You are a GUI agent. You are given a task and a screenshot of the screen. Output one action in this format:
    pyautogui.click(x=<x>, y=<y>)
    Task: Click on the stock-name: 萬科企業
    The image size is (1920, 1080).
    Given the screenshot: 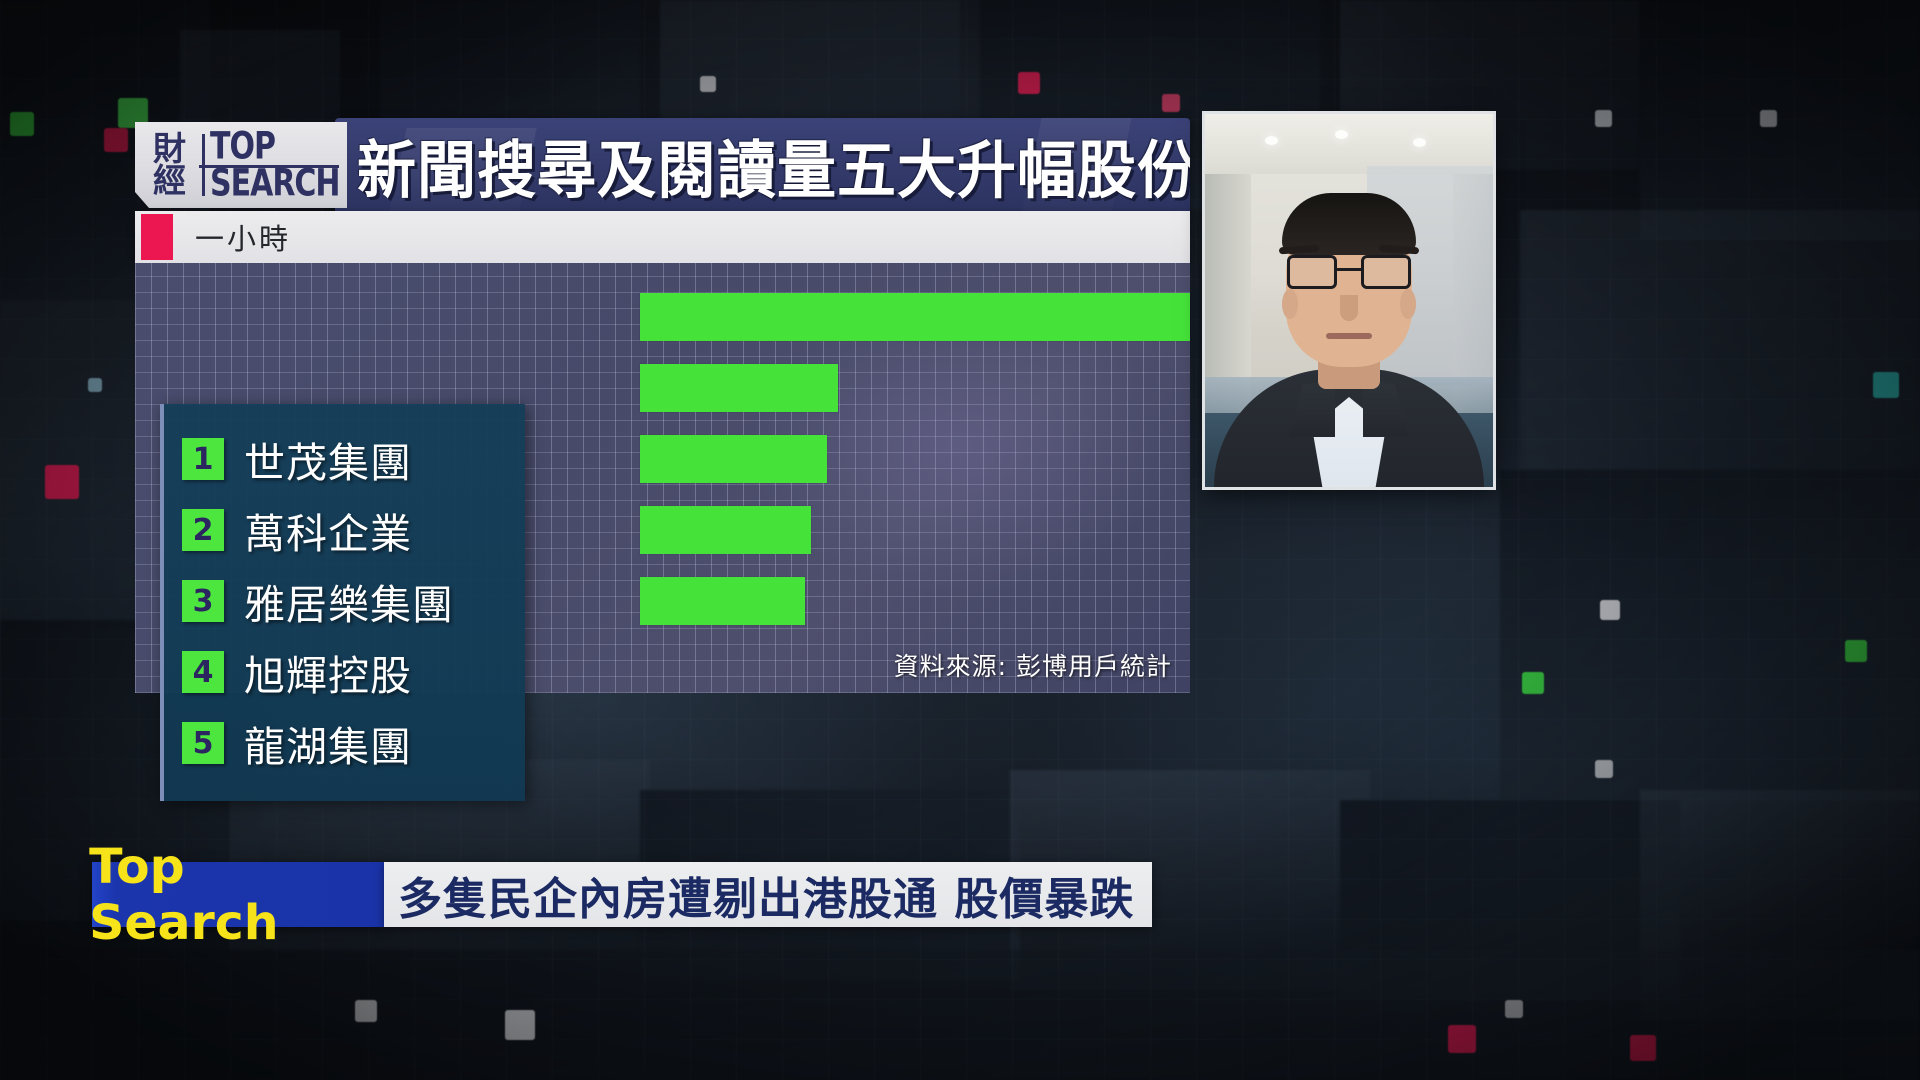 What is the action you would take?
    pyautogui.click(x=328, y=534)
    